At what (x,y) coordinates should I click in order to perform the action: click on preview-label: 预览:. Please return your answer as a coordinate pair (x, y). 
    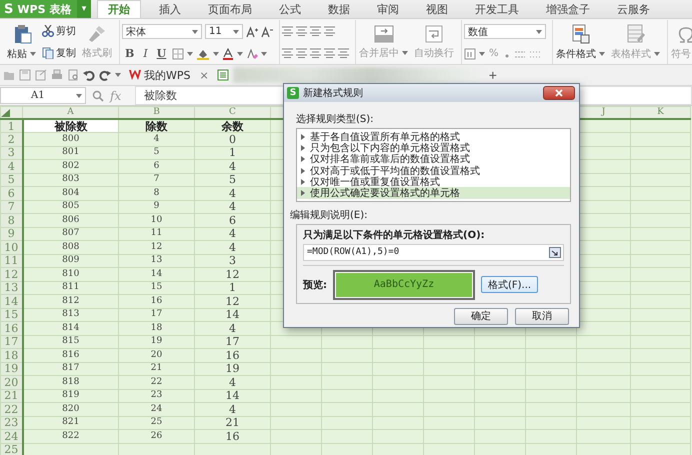
    Looking at the image, I should click on (315, 285).